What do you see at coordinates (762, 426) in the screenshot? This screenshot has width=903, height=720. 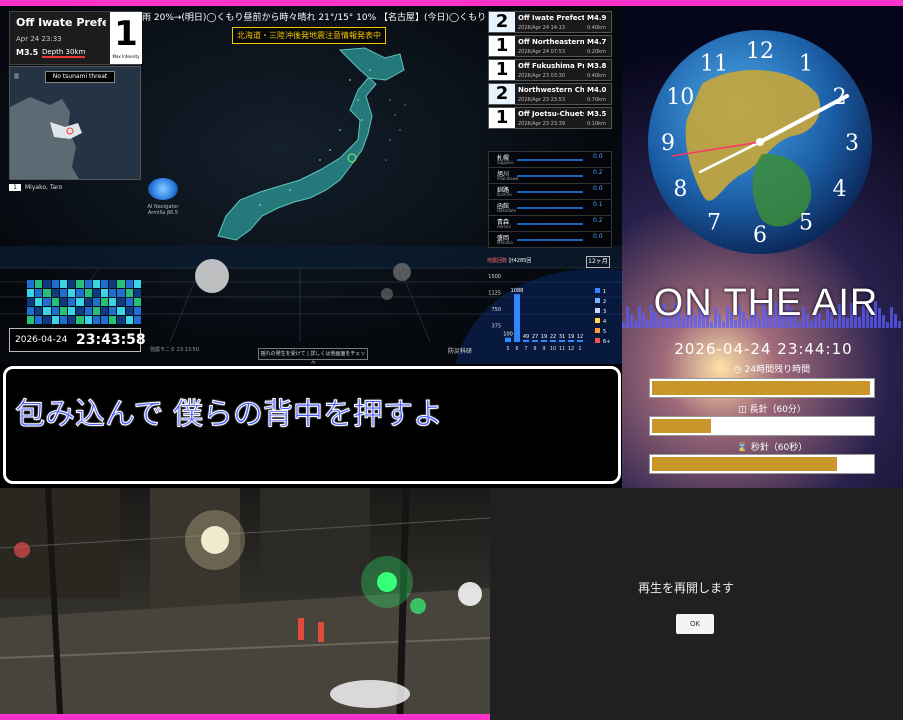 I see `minute-hand-bar` at bounding box center [762, 426].